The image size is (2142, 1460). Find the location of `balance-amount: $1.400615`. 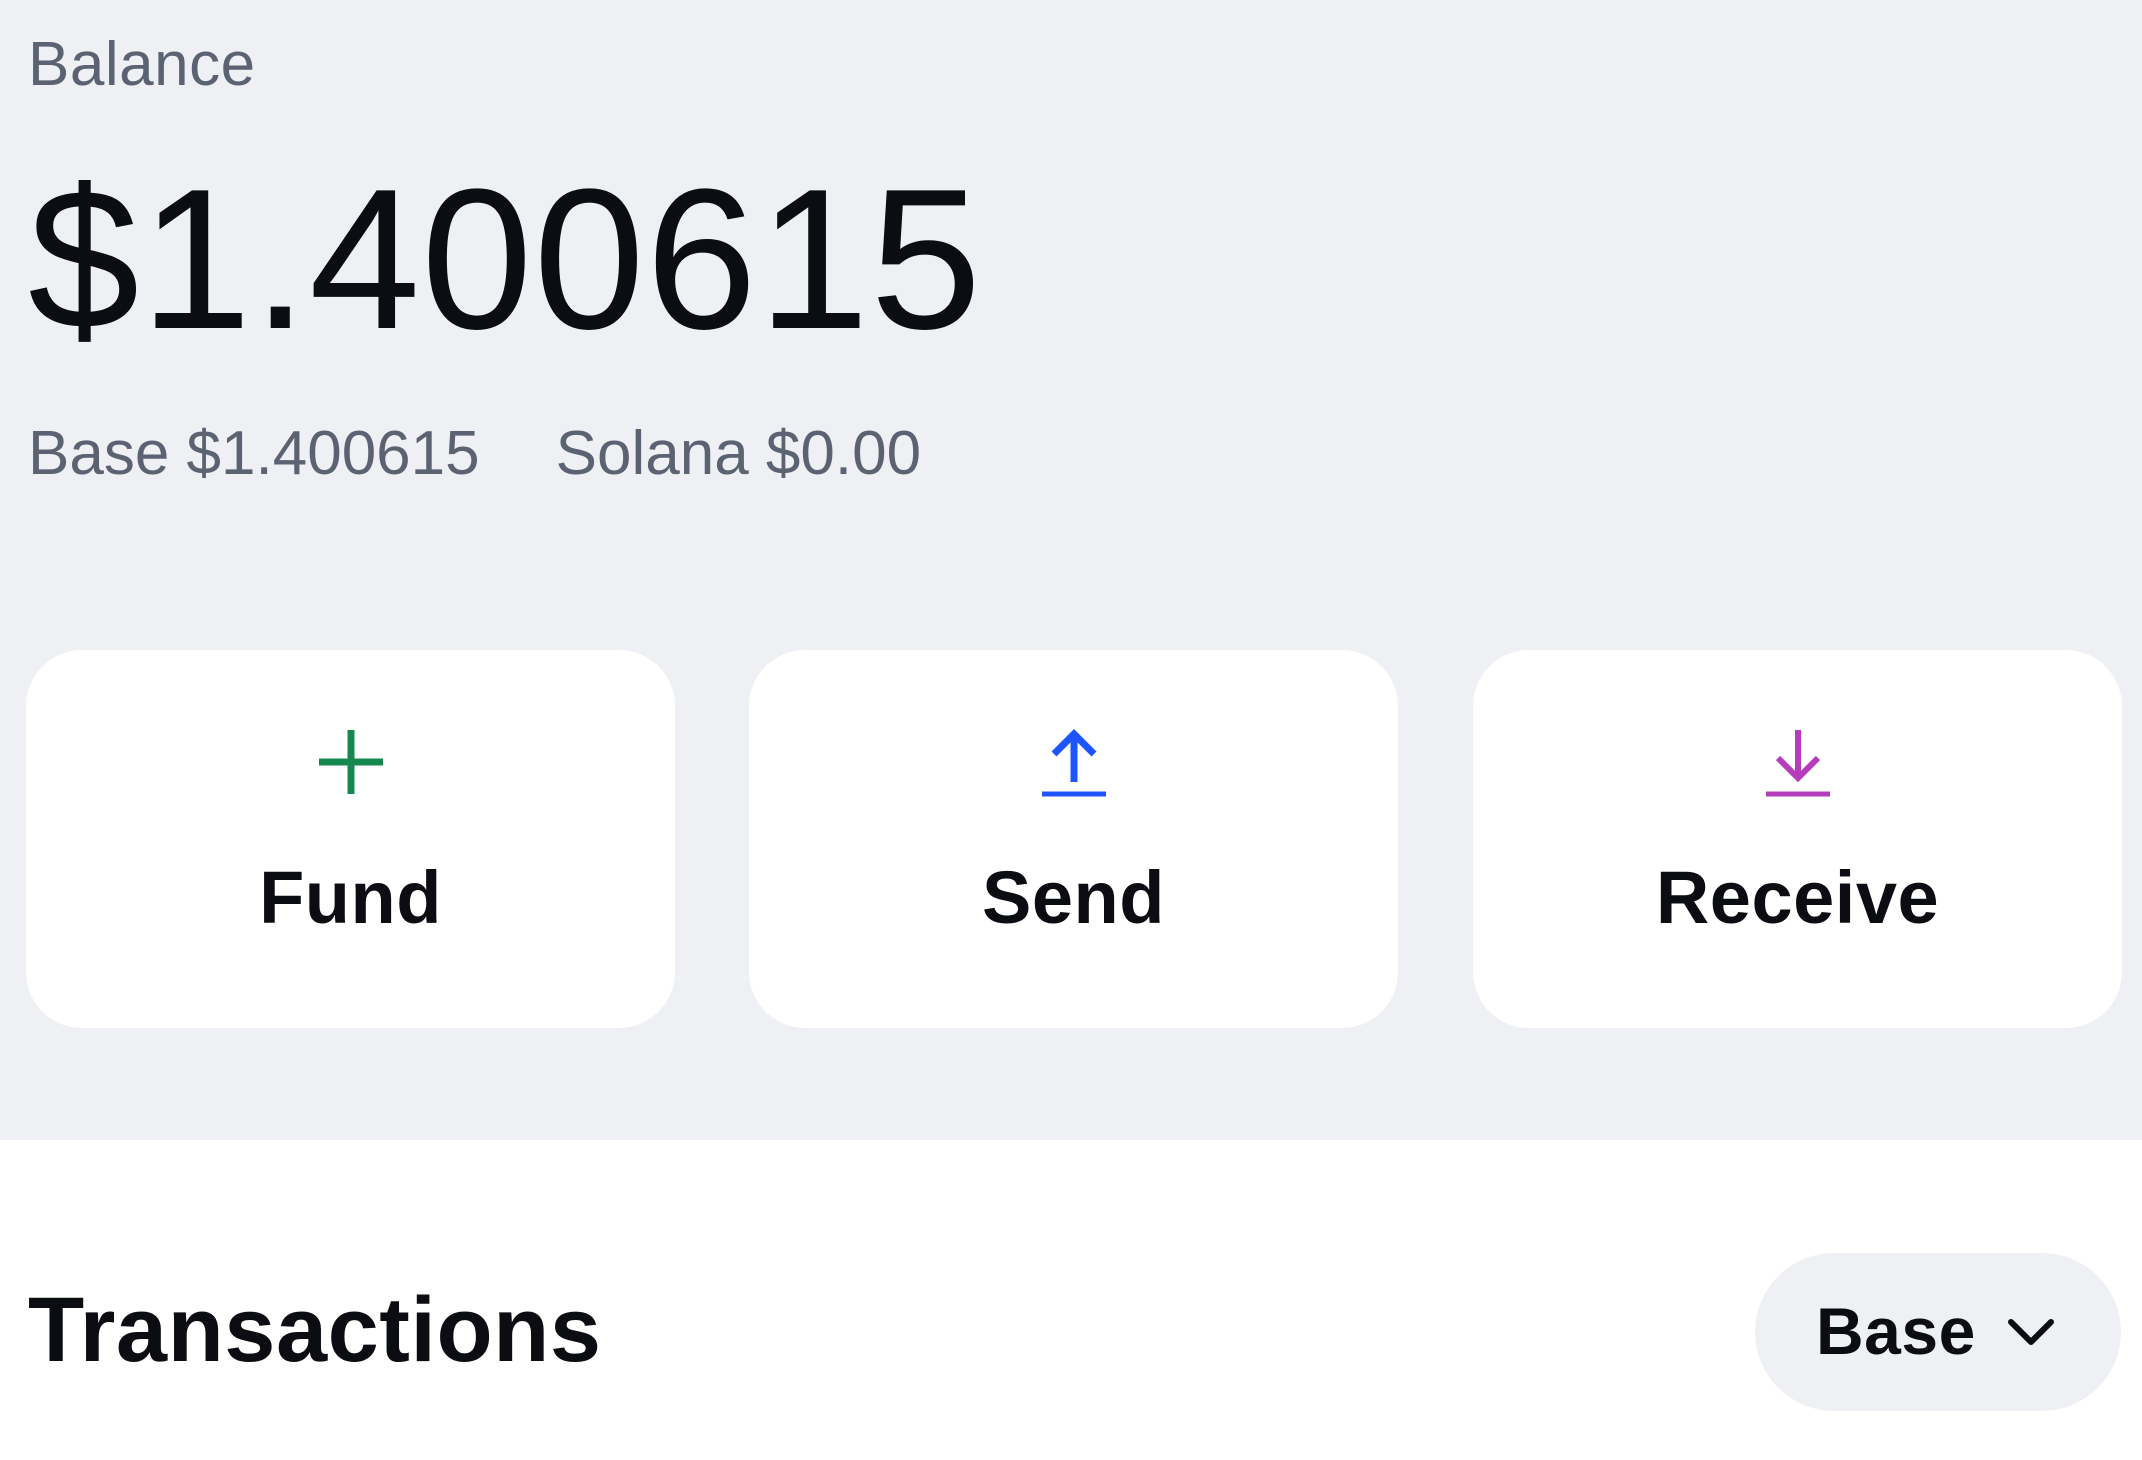

balance-amount: $1.400615 is located at coordinates (505, 259).